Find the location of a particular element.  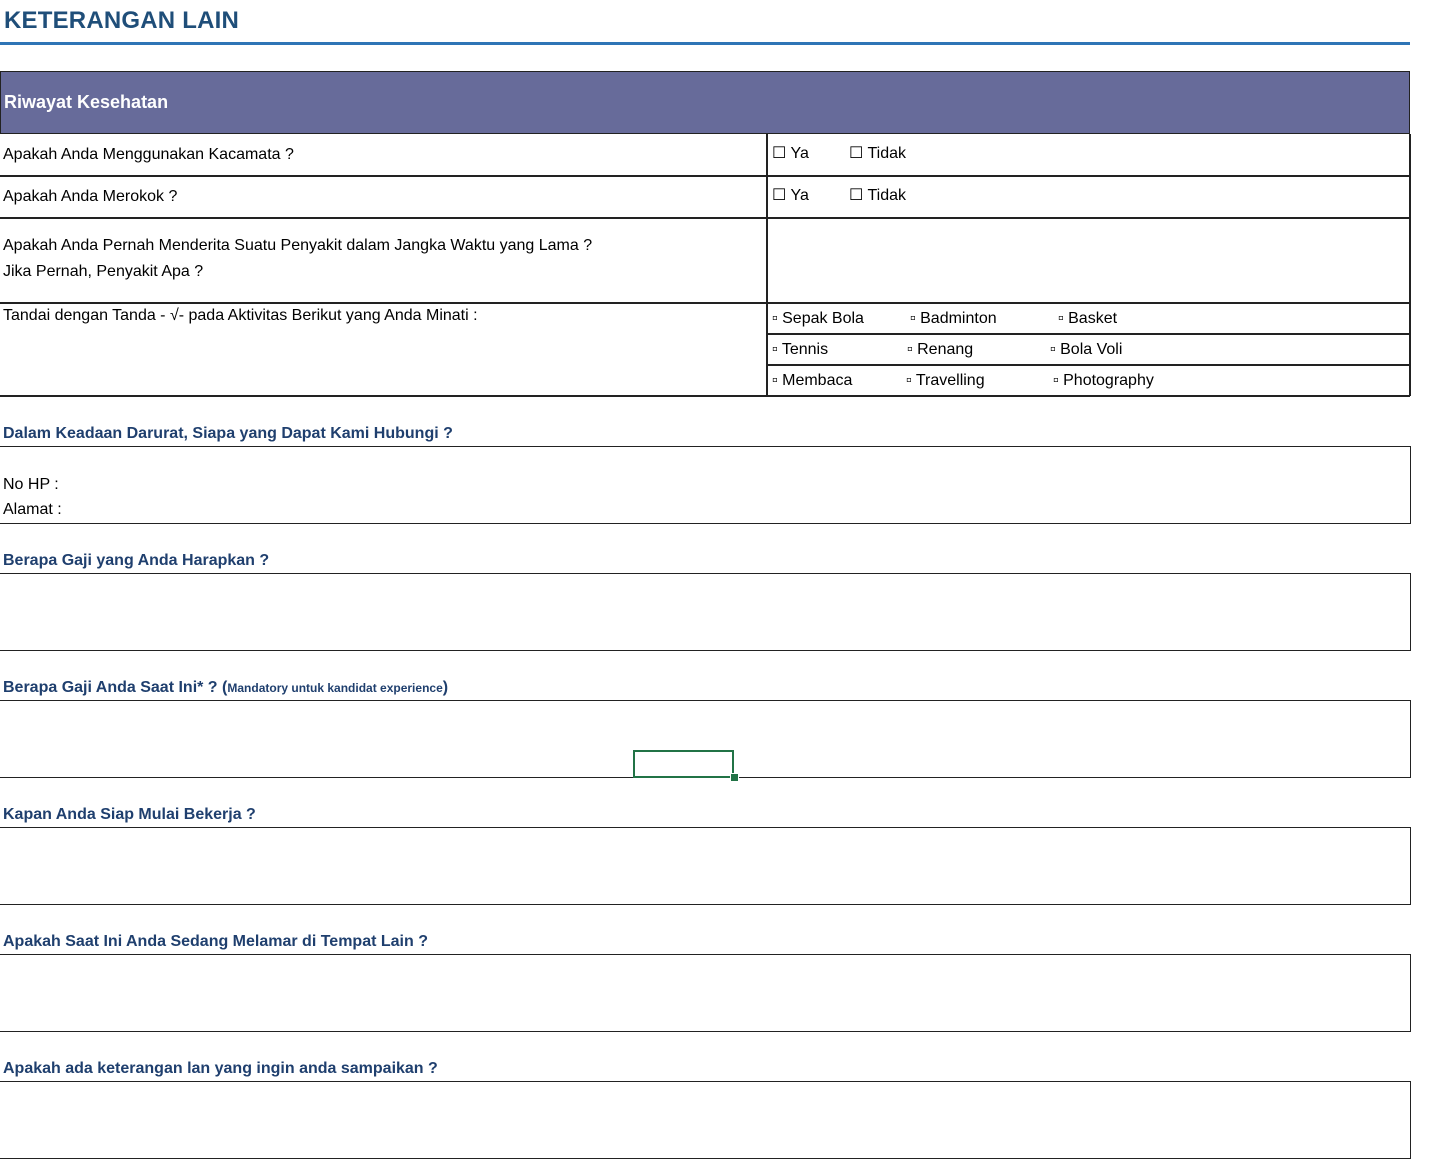

current-salary-label-close: ) is located at coordinates (445, 687).